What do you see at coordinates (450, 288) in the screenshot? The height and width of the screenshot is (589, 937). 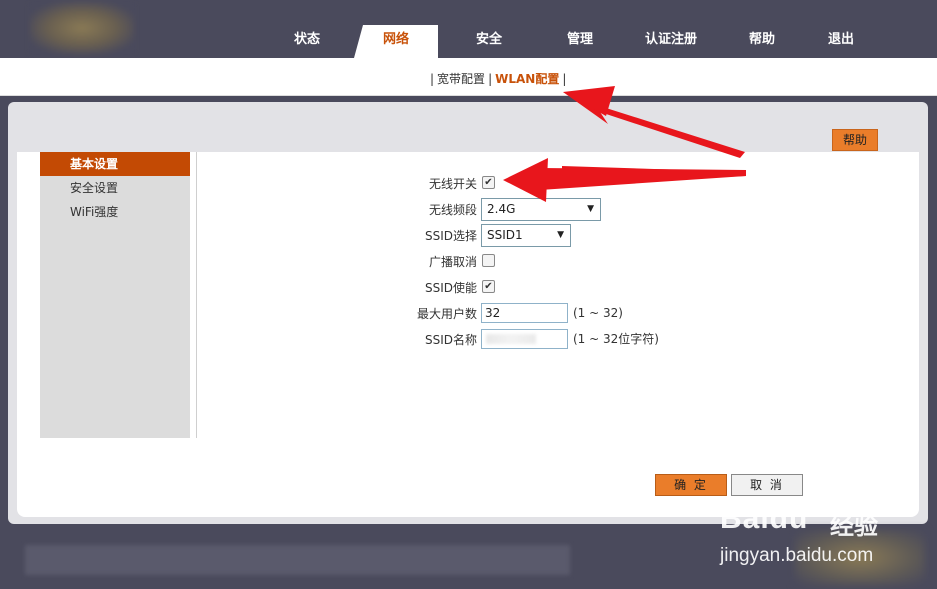 I see `ssid-enable-label: SSID使能` at bounding box center [450, 288].